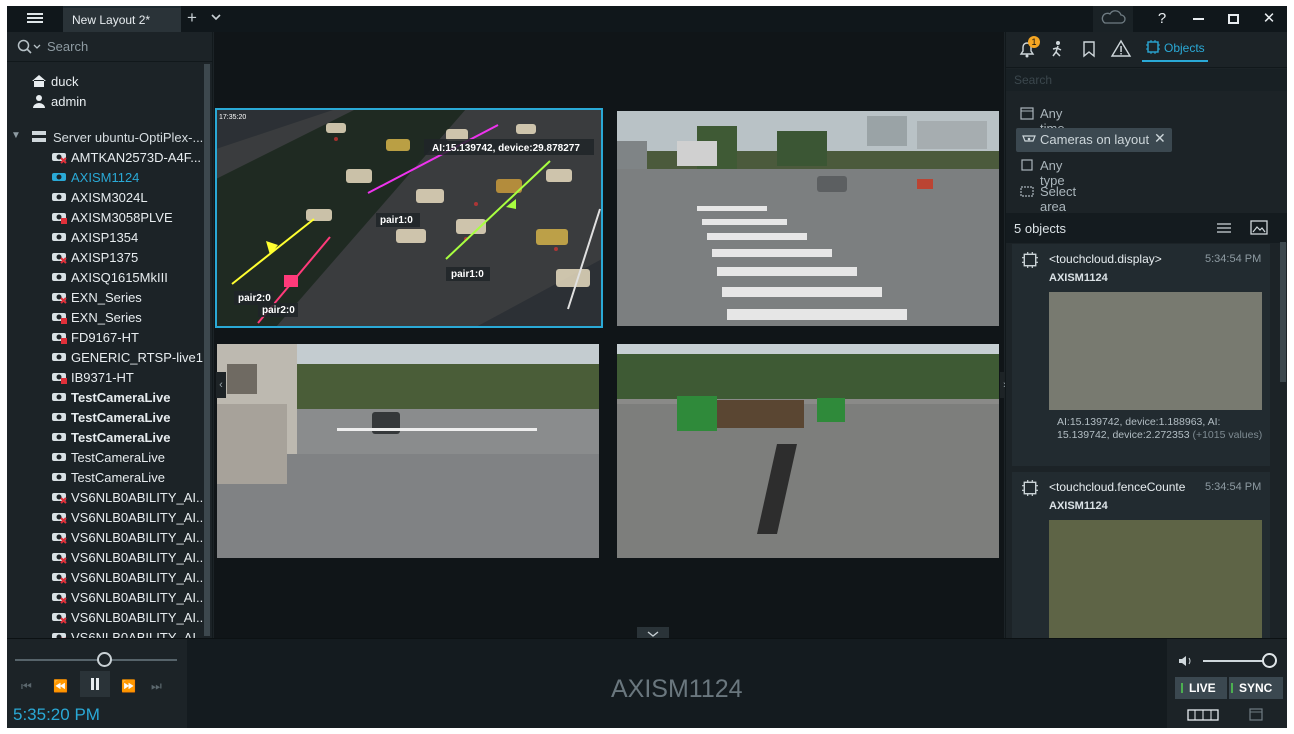  Describe the element at coordinates (39, 101) in the screenshot. I see `user-icon` at that location.